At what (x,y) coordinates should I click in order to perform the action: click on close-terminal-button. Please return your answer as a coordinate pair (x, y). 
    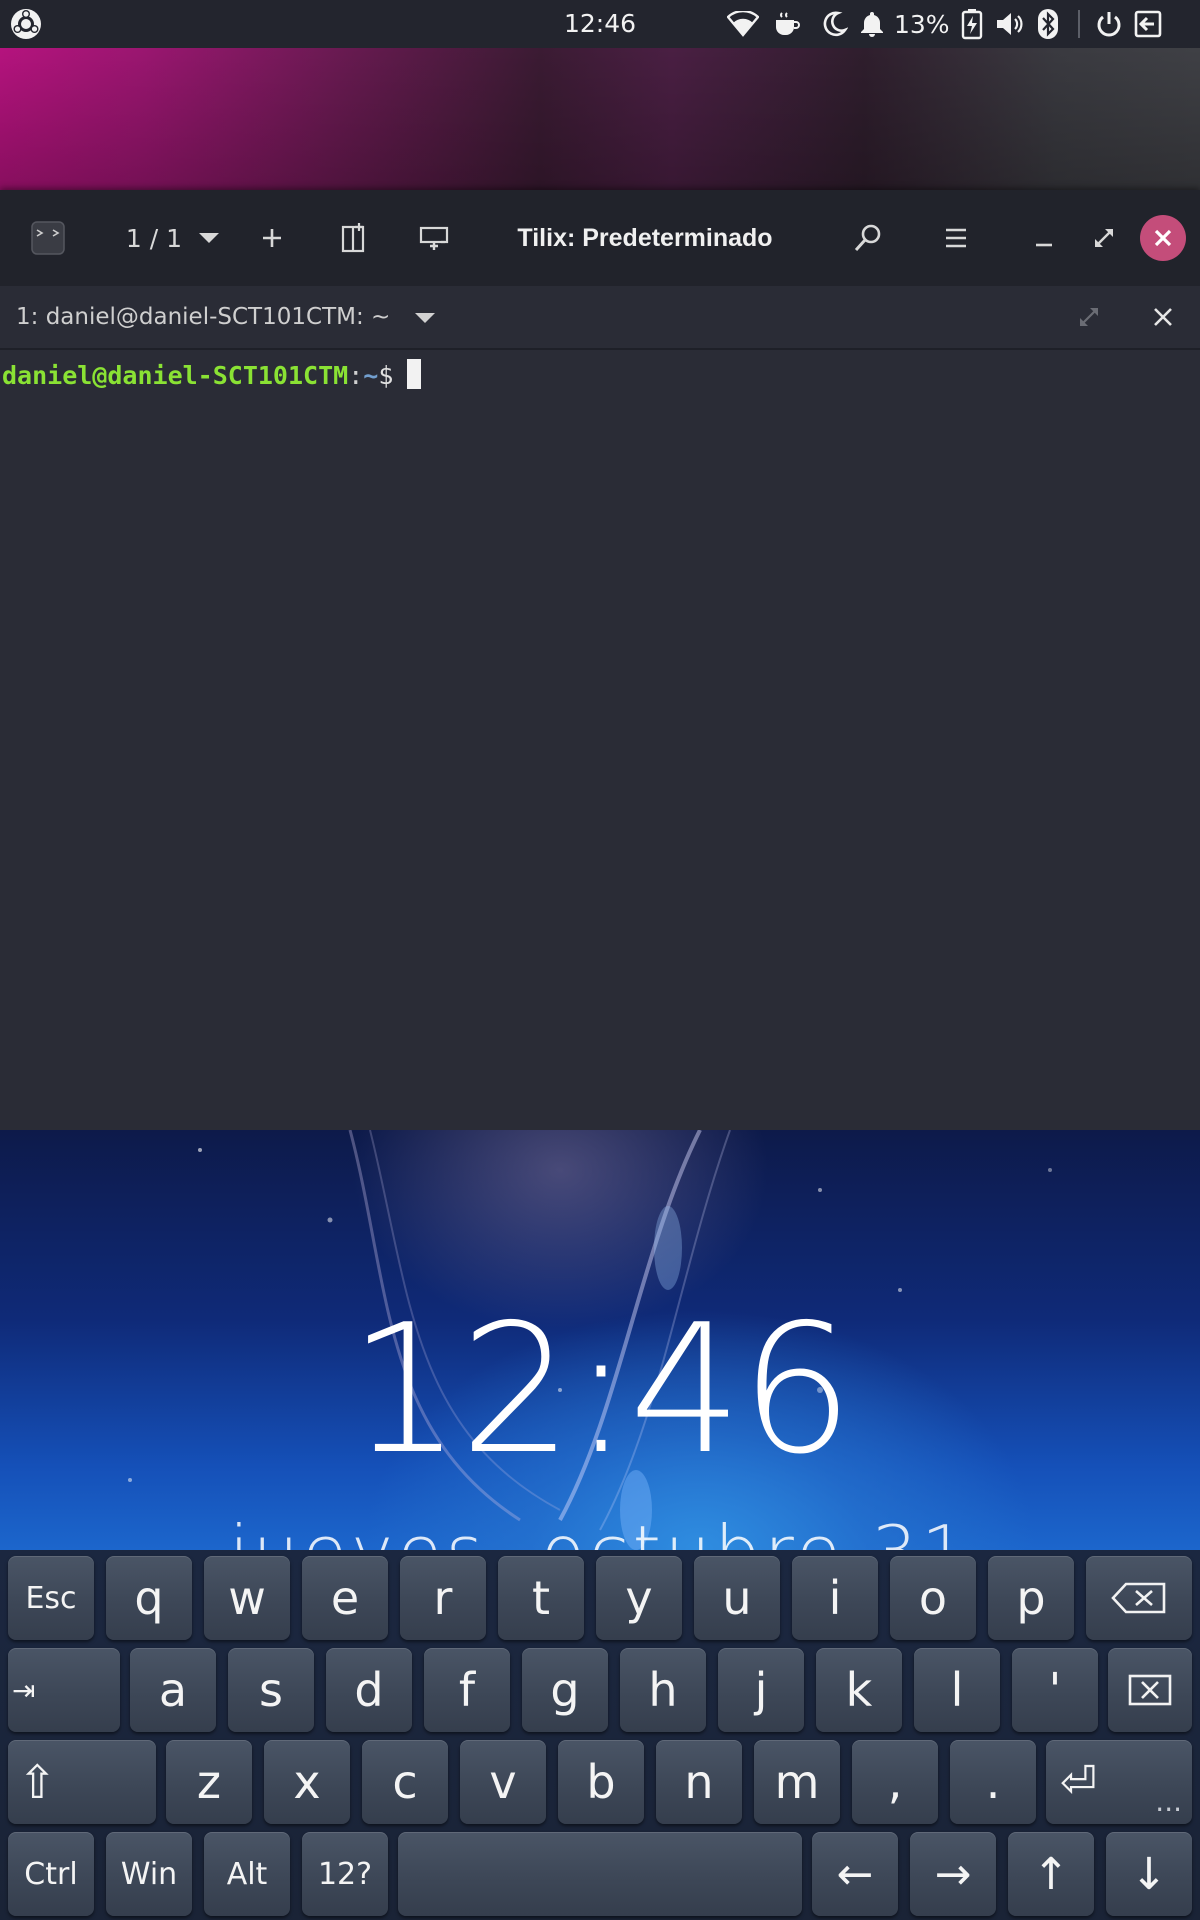
    Looking at the image, I should click on (1163, 319).